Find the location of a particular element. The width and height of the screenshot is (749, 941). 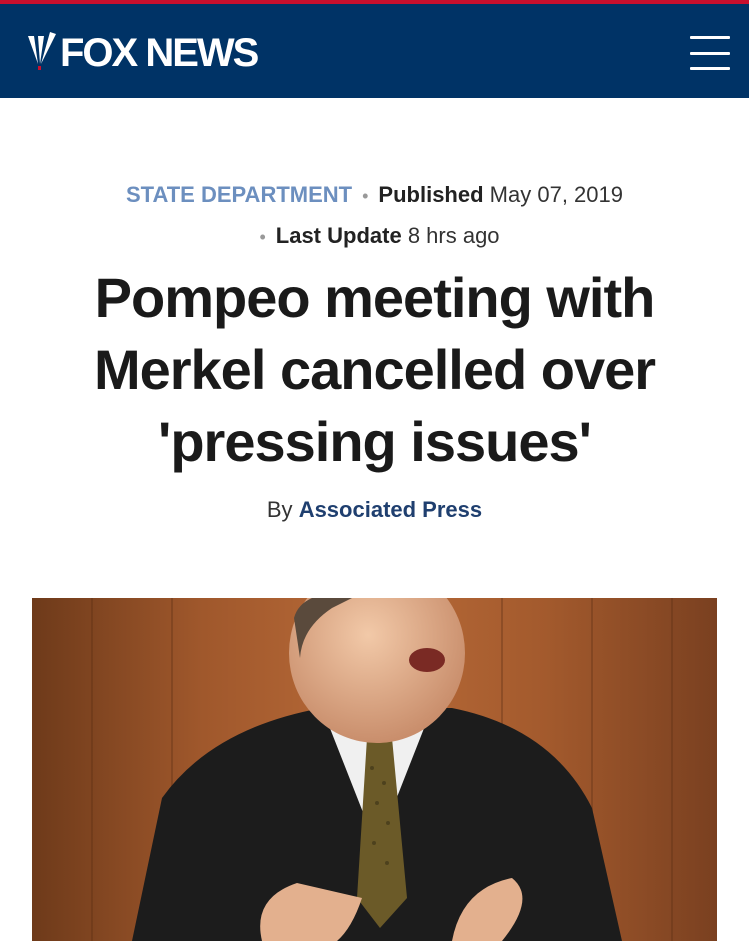

fox-news-logo: FOX NEWS is located at coordinates (141, 53).